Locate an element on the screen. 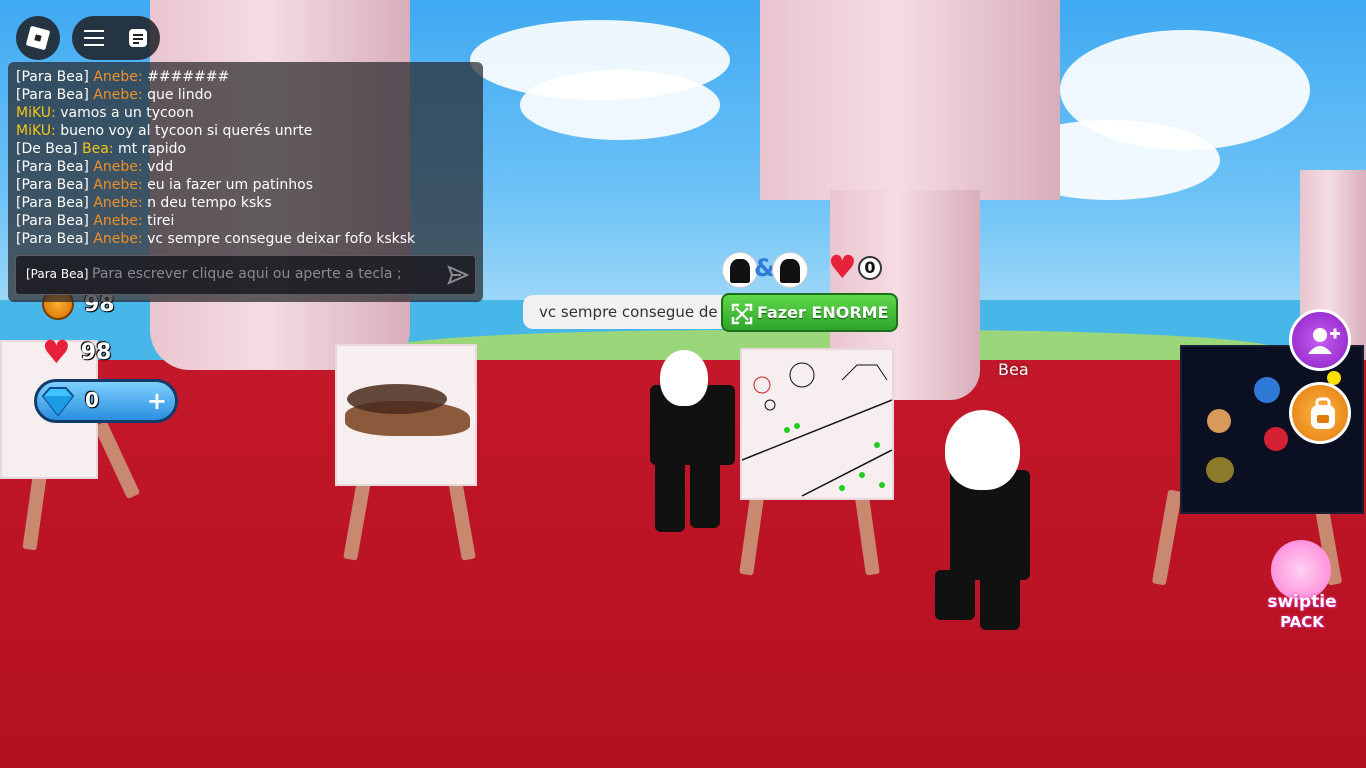 Image resolution: width=1366 pixels, height=768 pixels. cloud is located at coordinates (620, 105).